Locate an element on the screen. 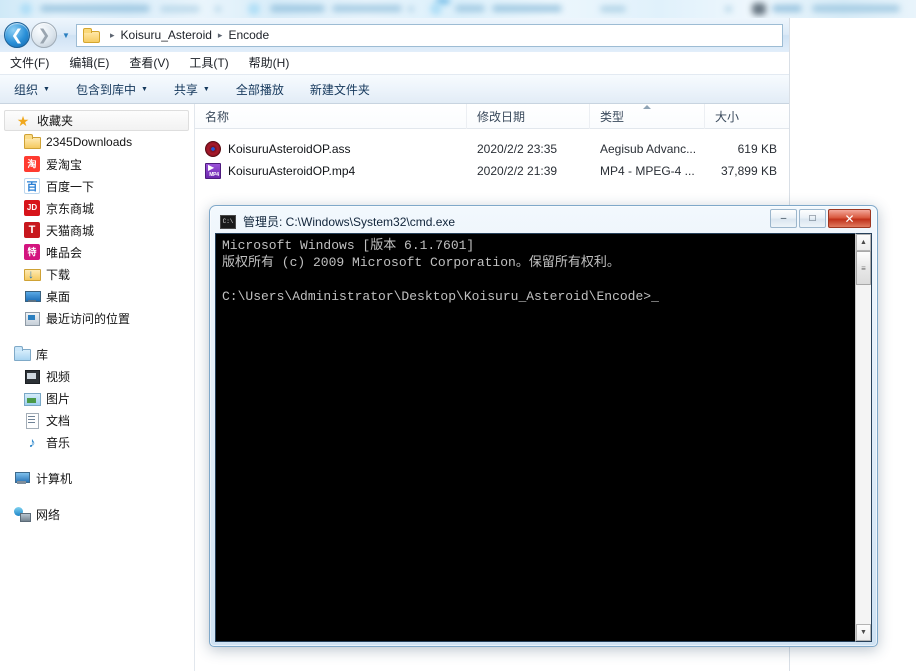 This screenshot has height=671, width=916. toolbar-play-all-button: 全部播放 is located at coordinates (260, 89).